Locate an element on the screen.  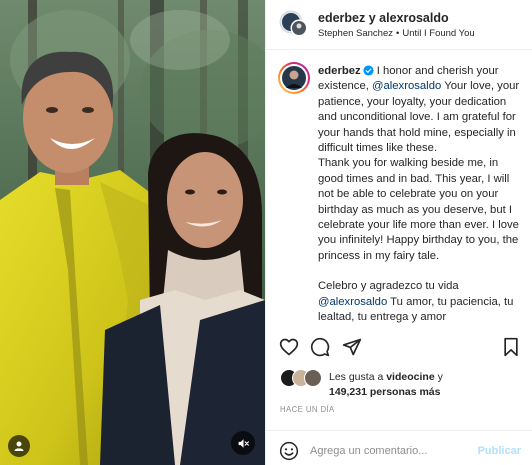
like-button is located at coordinates (289, 347).